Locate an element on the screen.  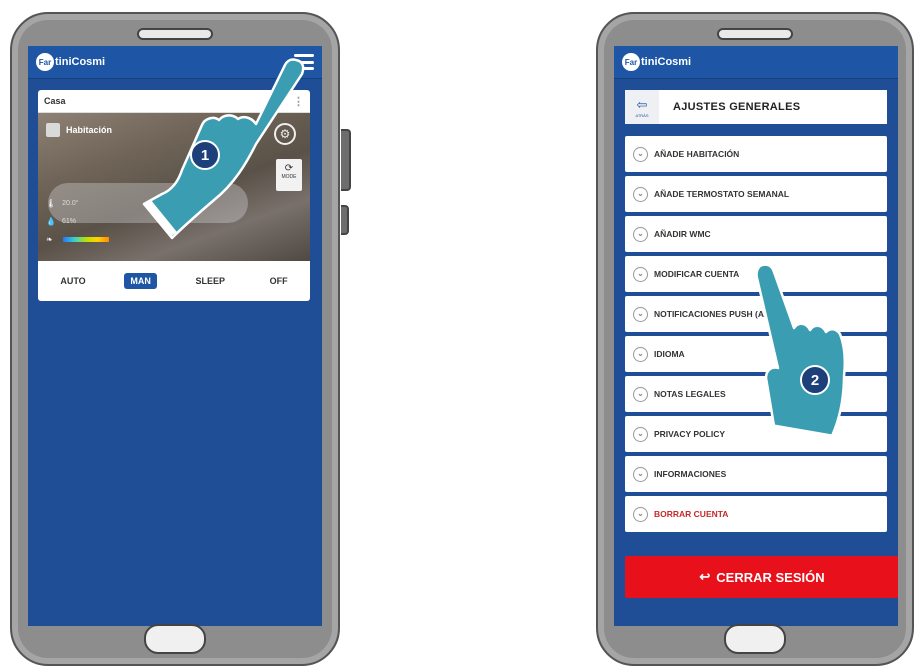
back-button: ⇦ ATRÁS is located at coordinates (642, 107).